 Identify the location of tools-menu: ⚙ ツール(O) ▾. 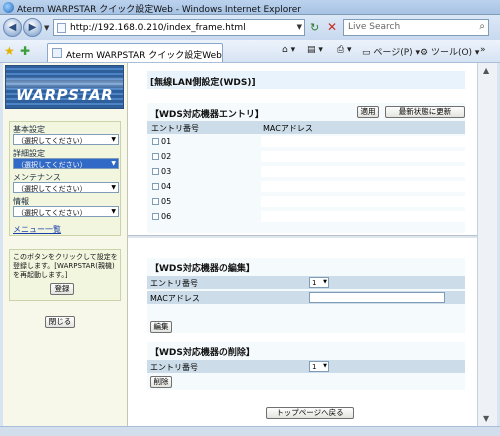
(449, 51).